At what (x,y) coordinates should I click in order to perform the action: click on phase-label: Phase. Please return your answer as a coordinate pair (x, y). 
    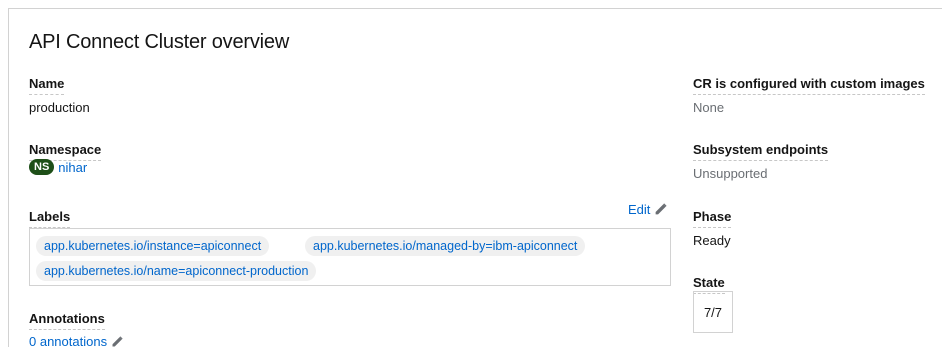
    Looking at the image, I should click on (712, 218).